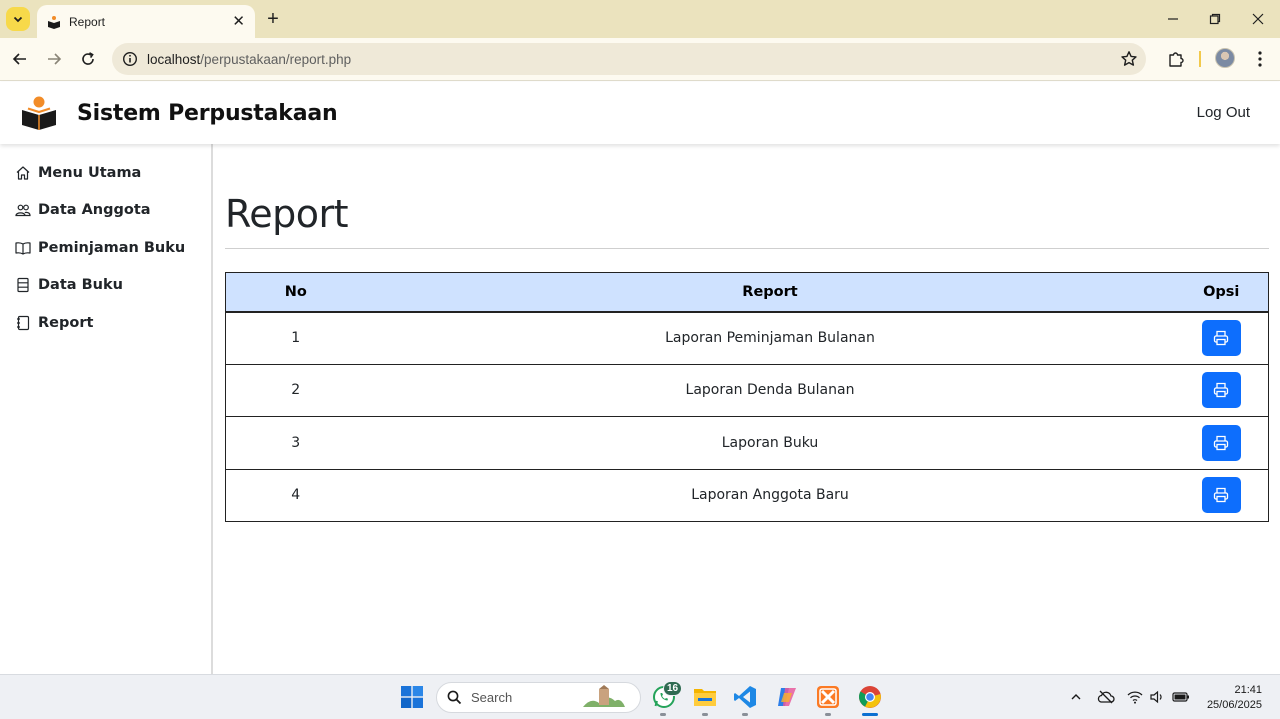 This screenshot has height=719, width=1280. I want to click on sidebar-item-label: Peminjaman Buku, so click(112, 247).